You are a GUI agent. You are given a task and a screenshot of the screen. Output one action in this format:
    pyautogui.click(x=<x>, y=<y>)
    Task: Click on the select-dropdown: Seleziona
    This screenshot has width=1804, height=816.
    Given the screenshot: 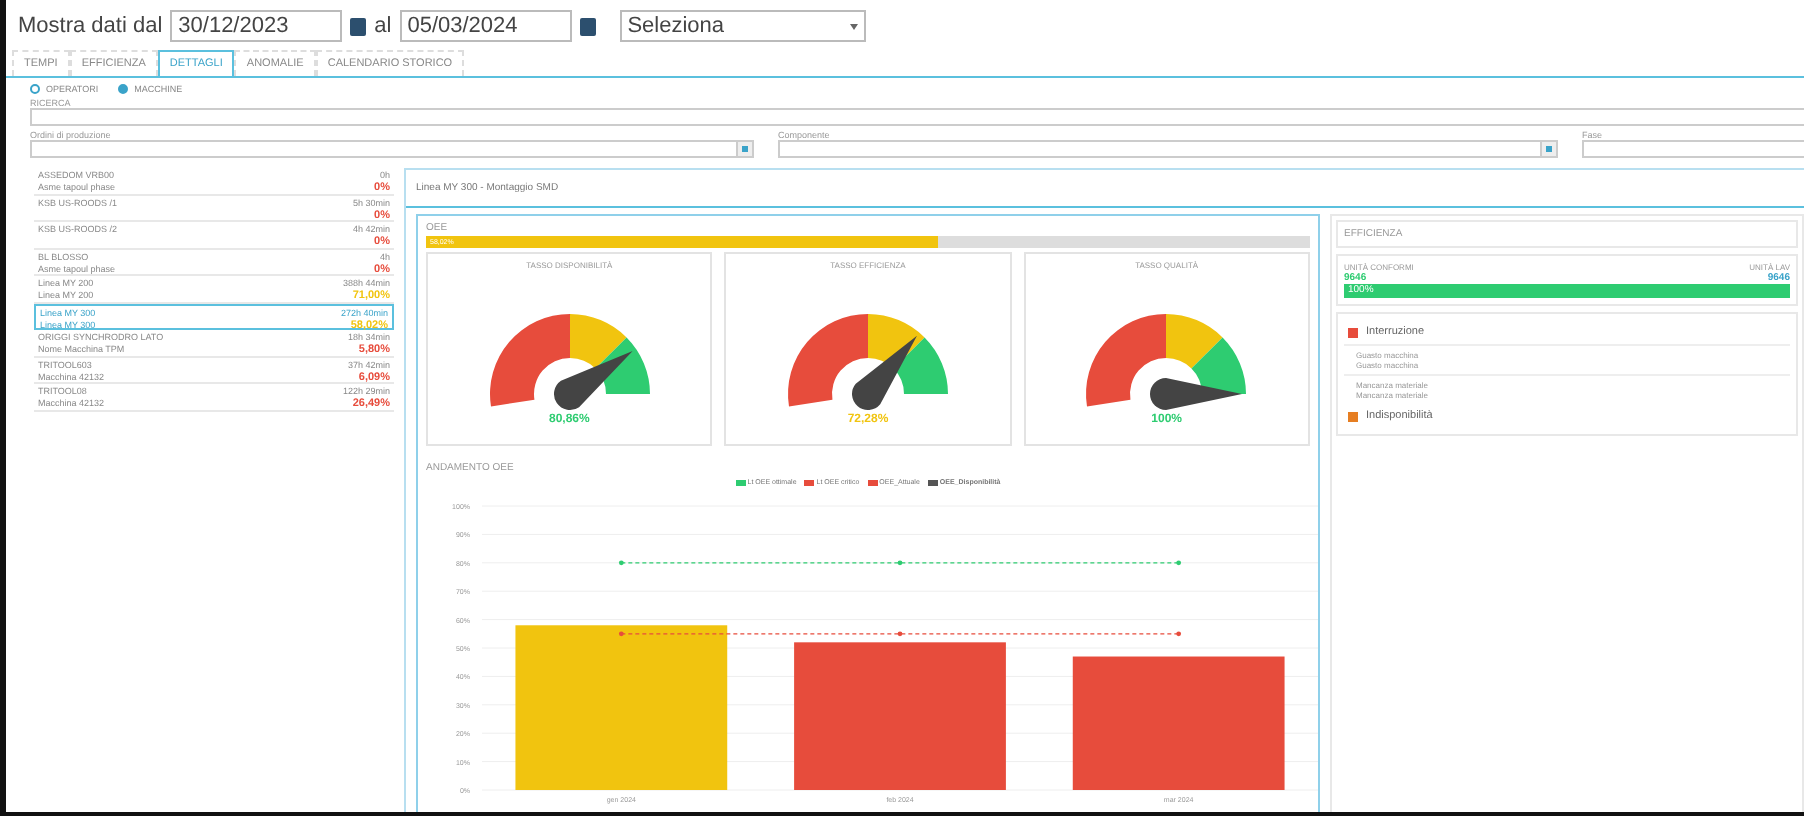 What is the action you would take?
    pyautogui.click(x=742, y=26)
    